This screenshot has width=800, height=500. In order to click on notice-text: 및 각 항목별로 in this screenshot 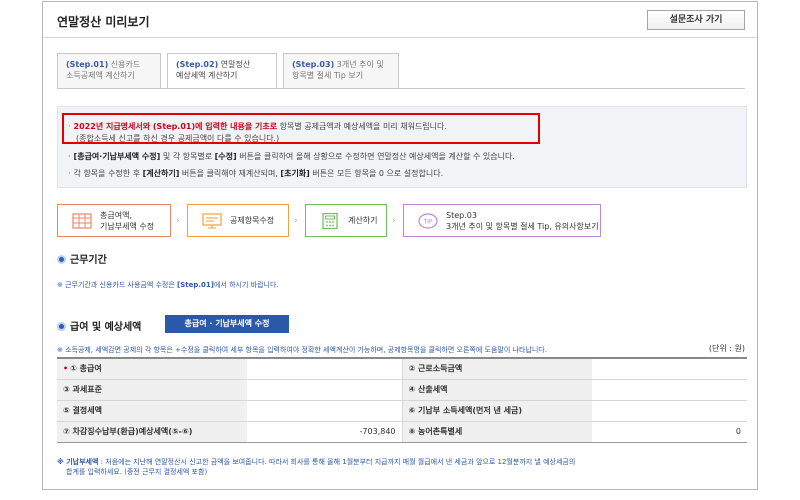, I will do `click(187, 156)`.